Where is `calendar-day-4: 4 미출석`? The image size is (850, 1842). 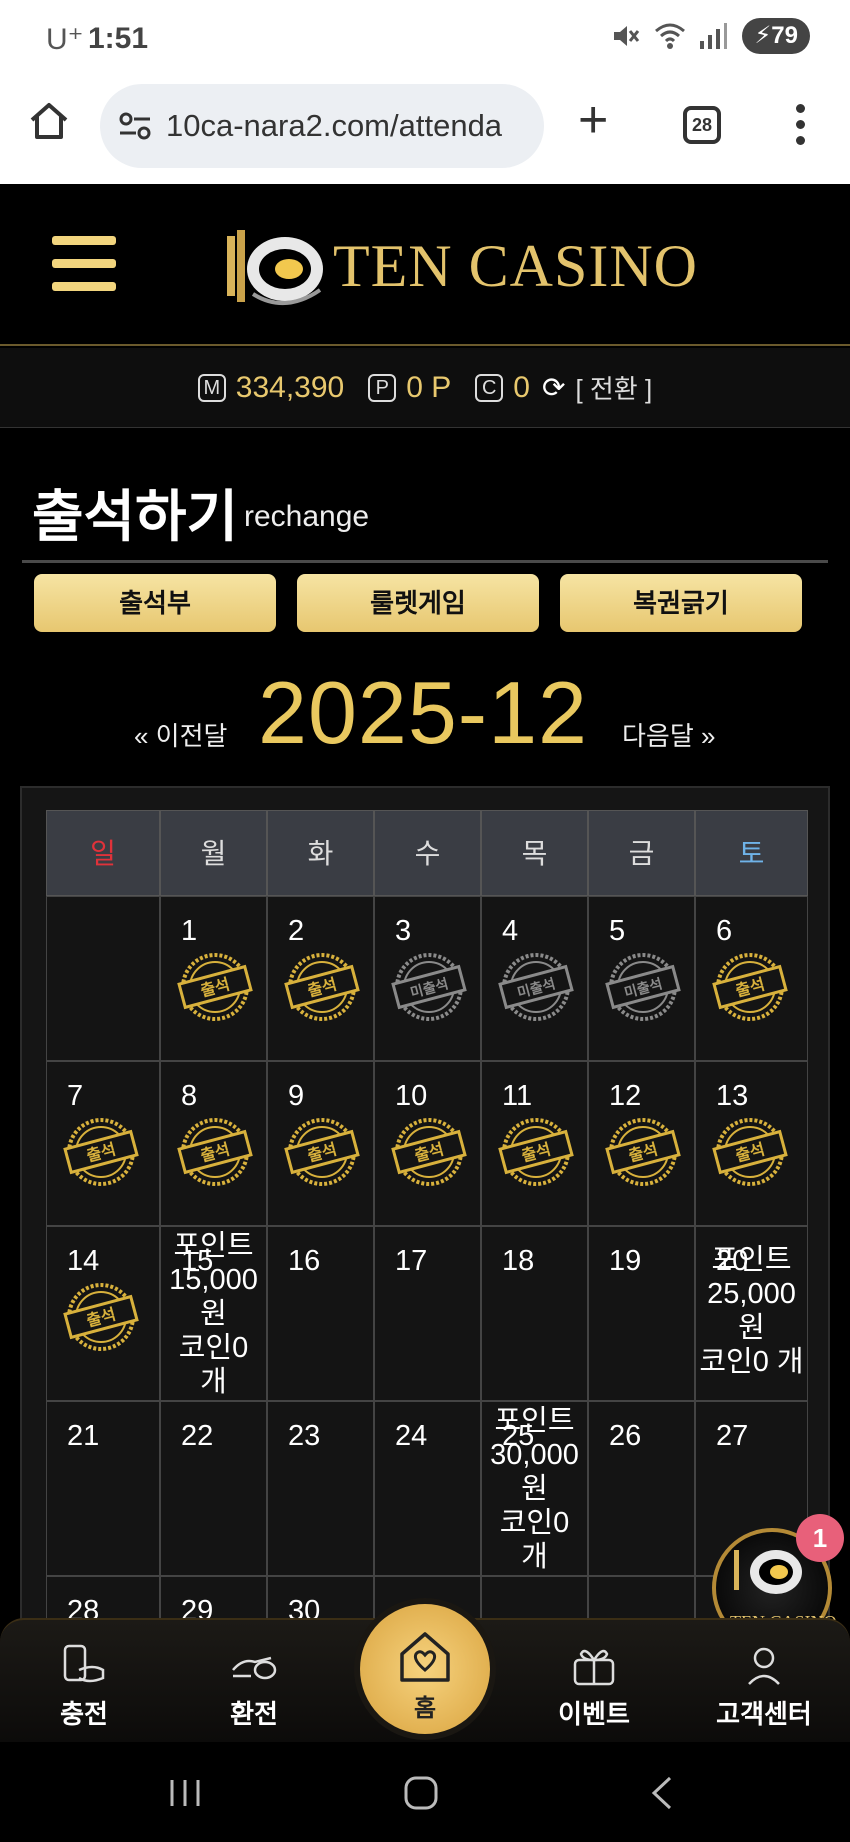
calendar-day-4: 4 미출석 is located at coordinates (534, 978).